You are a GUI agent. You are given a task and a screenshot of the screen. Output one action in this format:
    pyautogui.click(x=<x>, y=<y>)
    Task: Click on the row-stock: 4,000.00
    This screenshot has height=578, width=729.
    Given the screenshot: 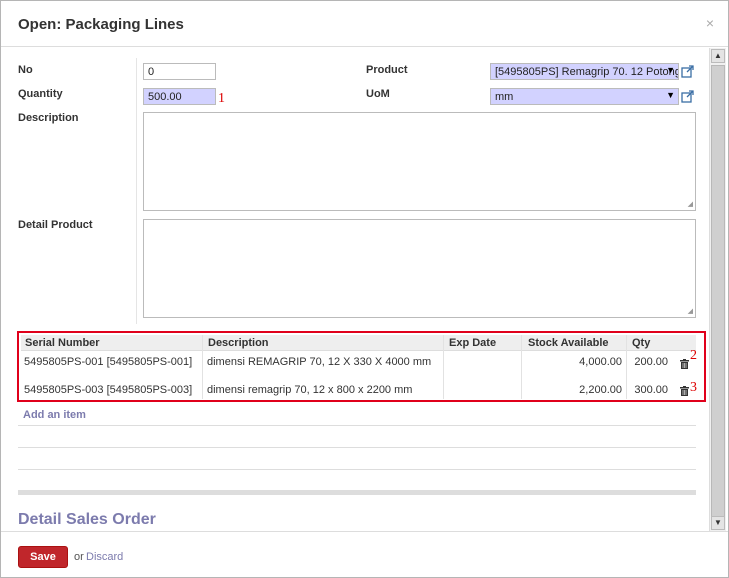 What is the action you would take?
    pyautogui.click(x=600, y=362)
    